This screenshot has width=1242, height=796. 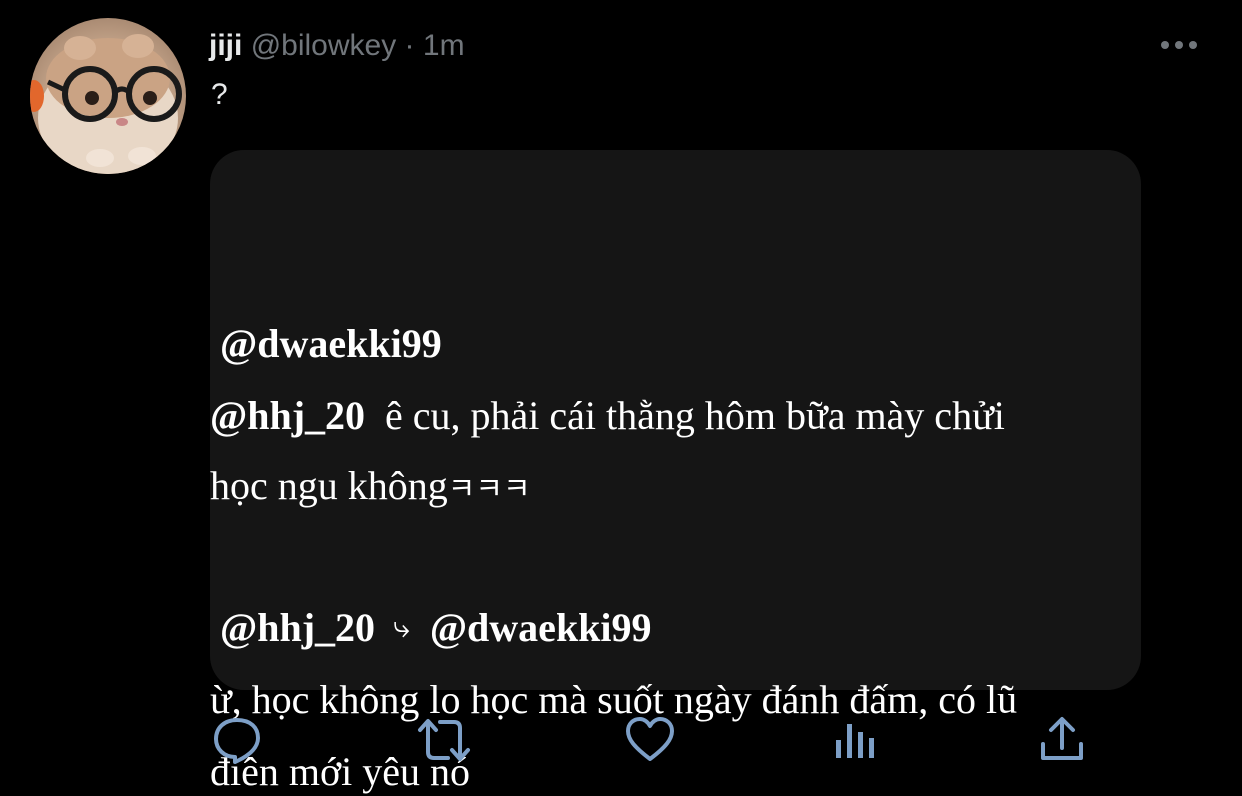 I want to click on quote-message-1-line-2: học ngu khôngㅋㅋㅋ, so click(x=370, y=488).